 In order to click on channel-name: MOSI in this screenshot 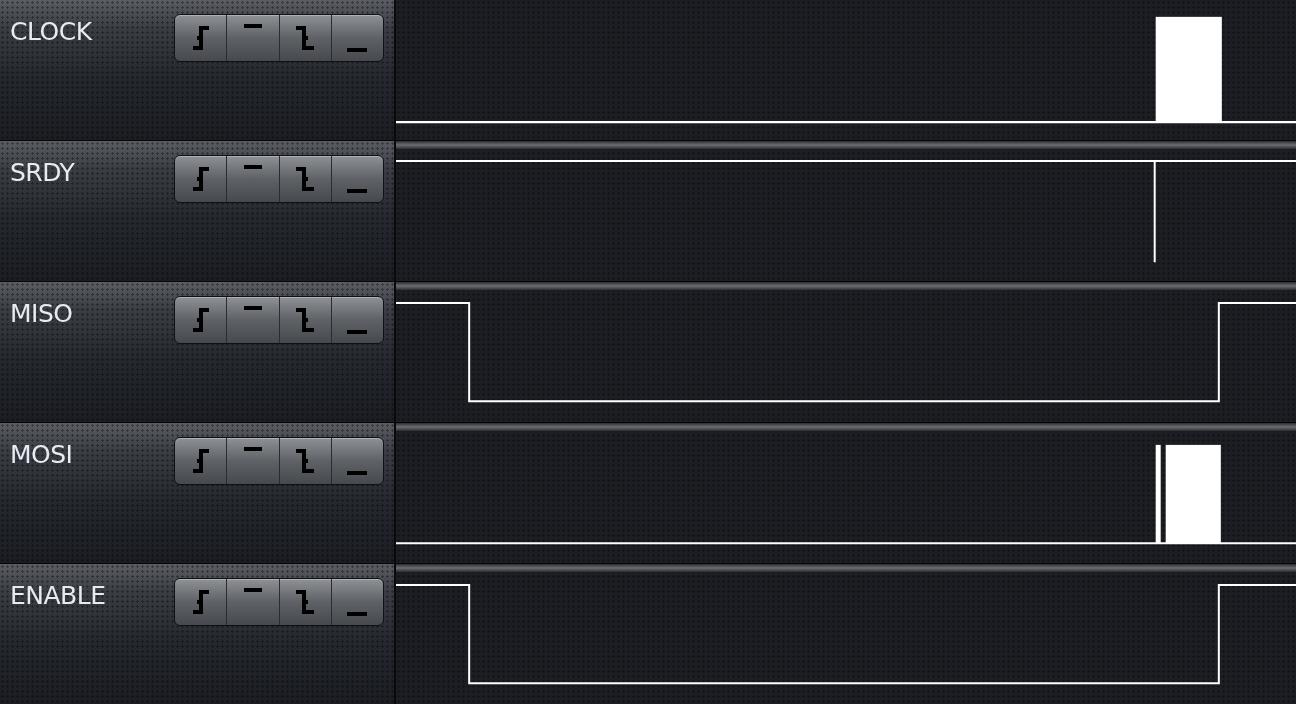, I will do `click(41, 453)`.